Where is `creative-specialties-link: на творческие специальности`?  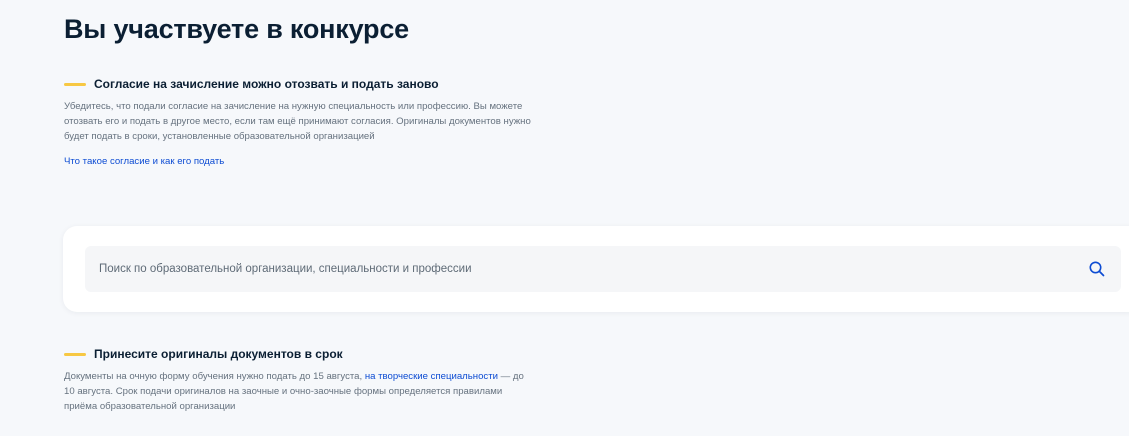 creative-specialties-link: на творческие специальности is located at coordinates (431, 376).